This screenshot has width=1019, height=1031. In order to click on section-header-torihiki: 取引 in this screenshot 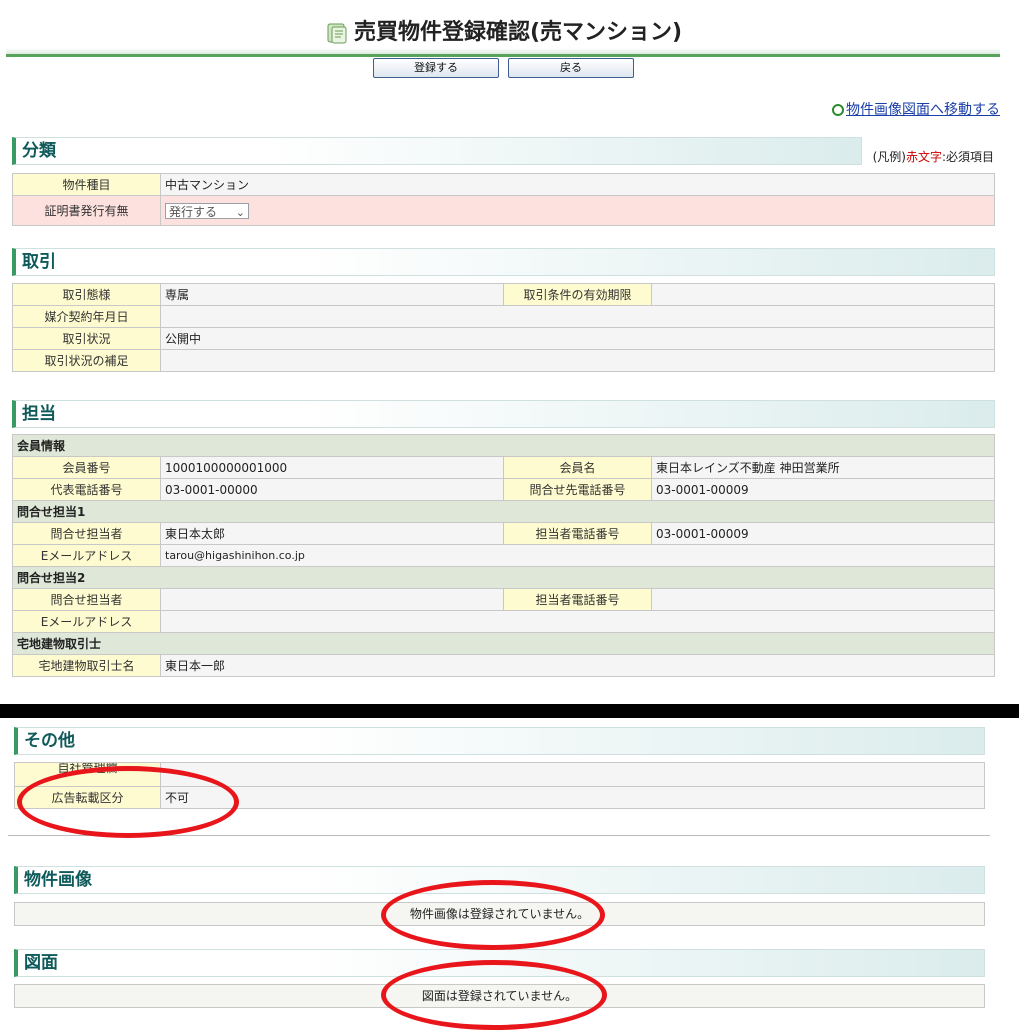, I will do `click(503, 262)`.